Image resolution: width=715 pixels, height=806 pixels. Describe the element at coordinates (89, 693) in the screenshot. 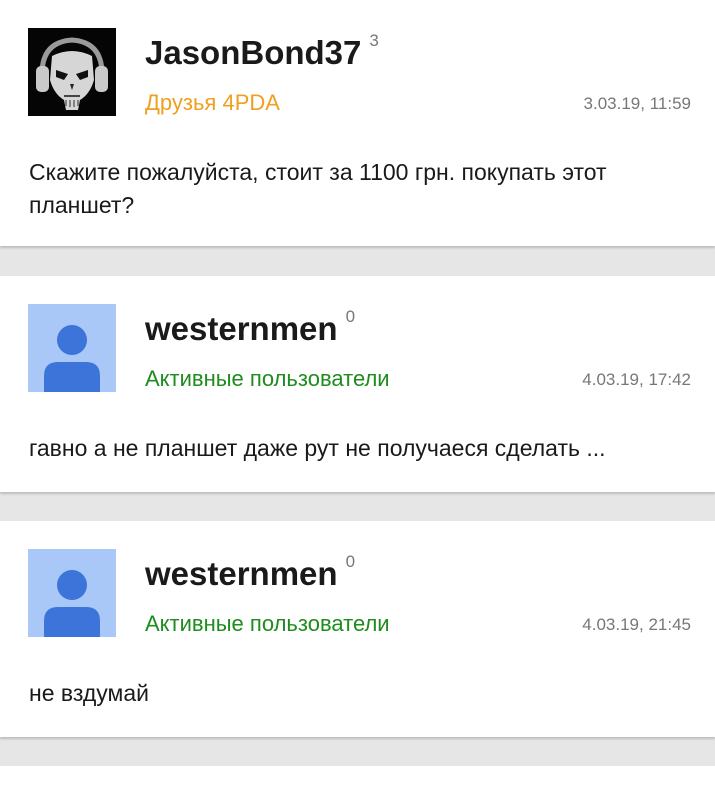

I see `post-text: не вздумай` at that location.